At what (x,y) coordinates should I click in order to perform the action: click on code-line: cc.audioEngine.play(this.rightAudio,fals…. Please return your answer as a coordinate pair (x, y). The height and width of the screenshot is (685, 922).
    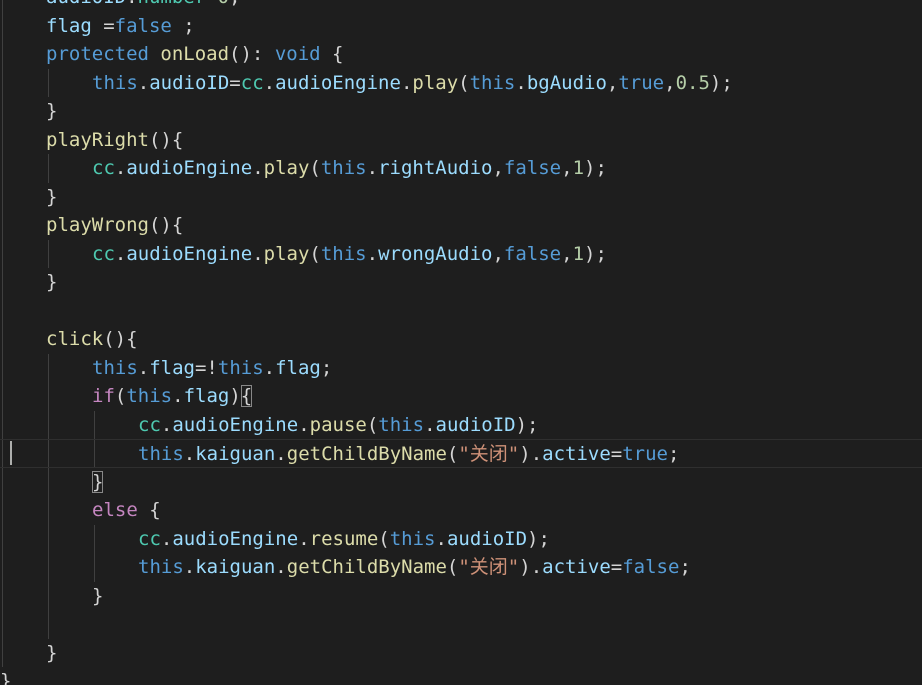
    Looking at the image, I should click on (461, 168).